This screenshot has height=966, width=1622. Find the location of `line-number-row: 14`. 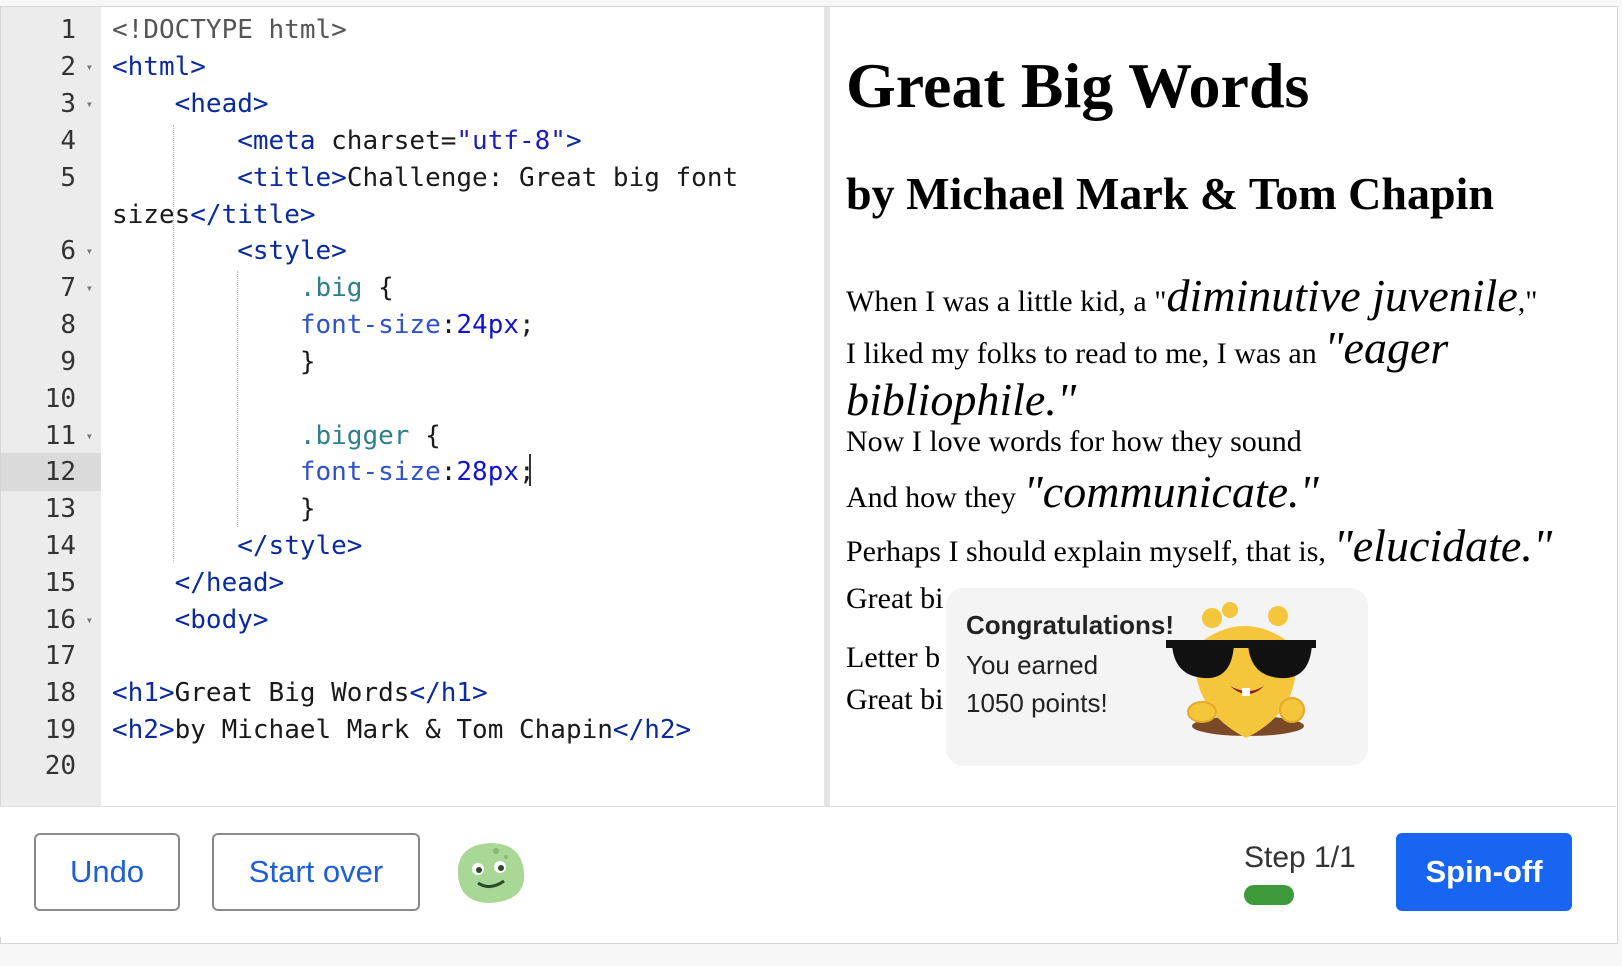

line-number-row: 14 is located at coordinates (51, 546).